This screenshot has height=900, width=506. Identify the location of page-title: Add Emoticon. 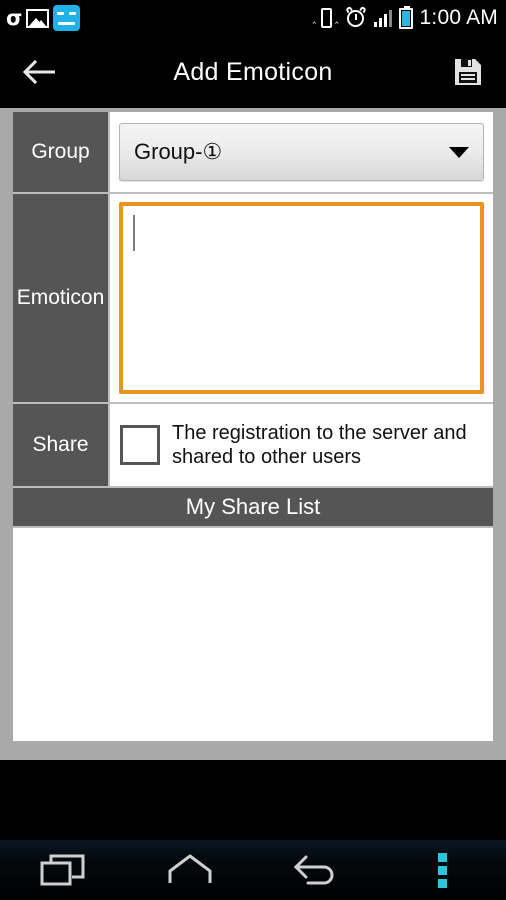
(253, 71).